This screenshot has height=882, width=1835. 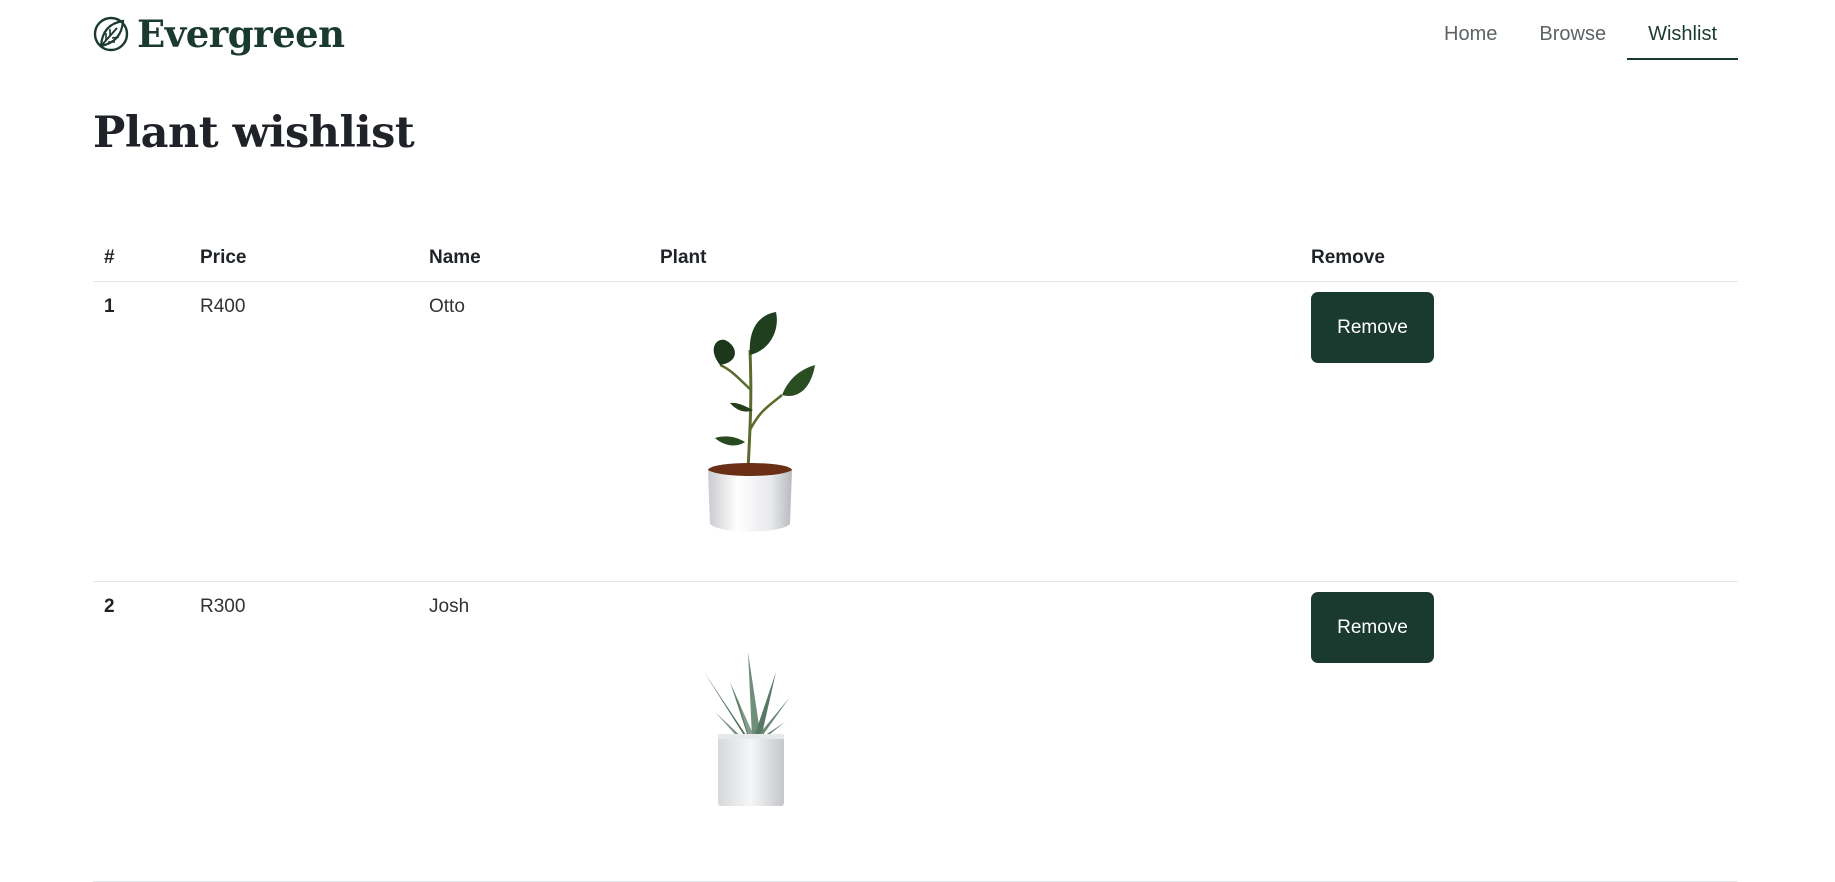 What do you see at coordinates (449, 606) in the screenshot?
I see `row-name: Josh` at bounding box center [449, 606].